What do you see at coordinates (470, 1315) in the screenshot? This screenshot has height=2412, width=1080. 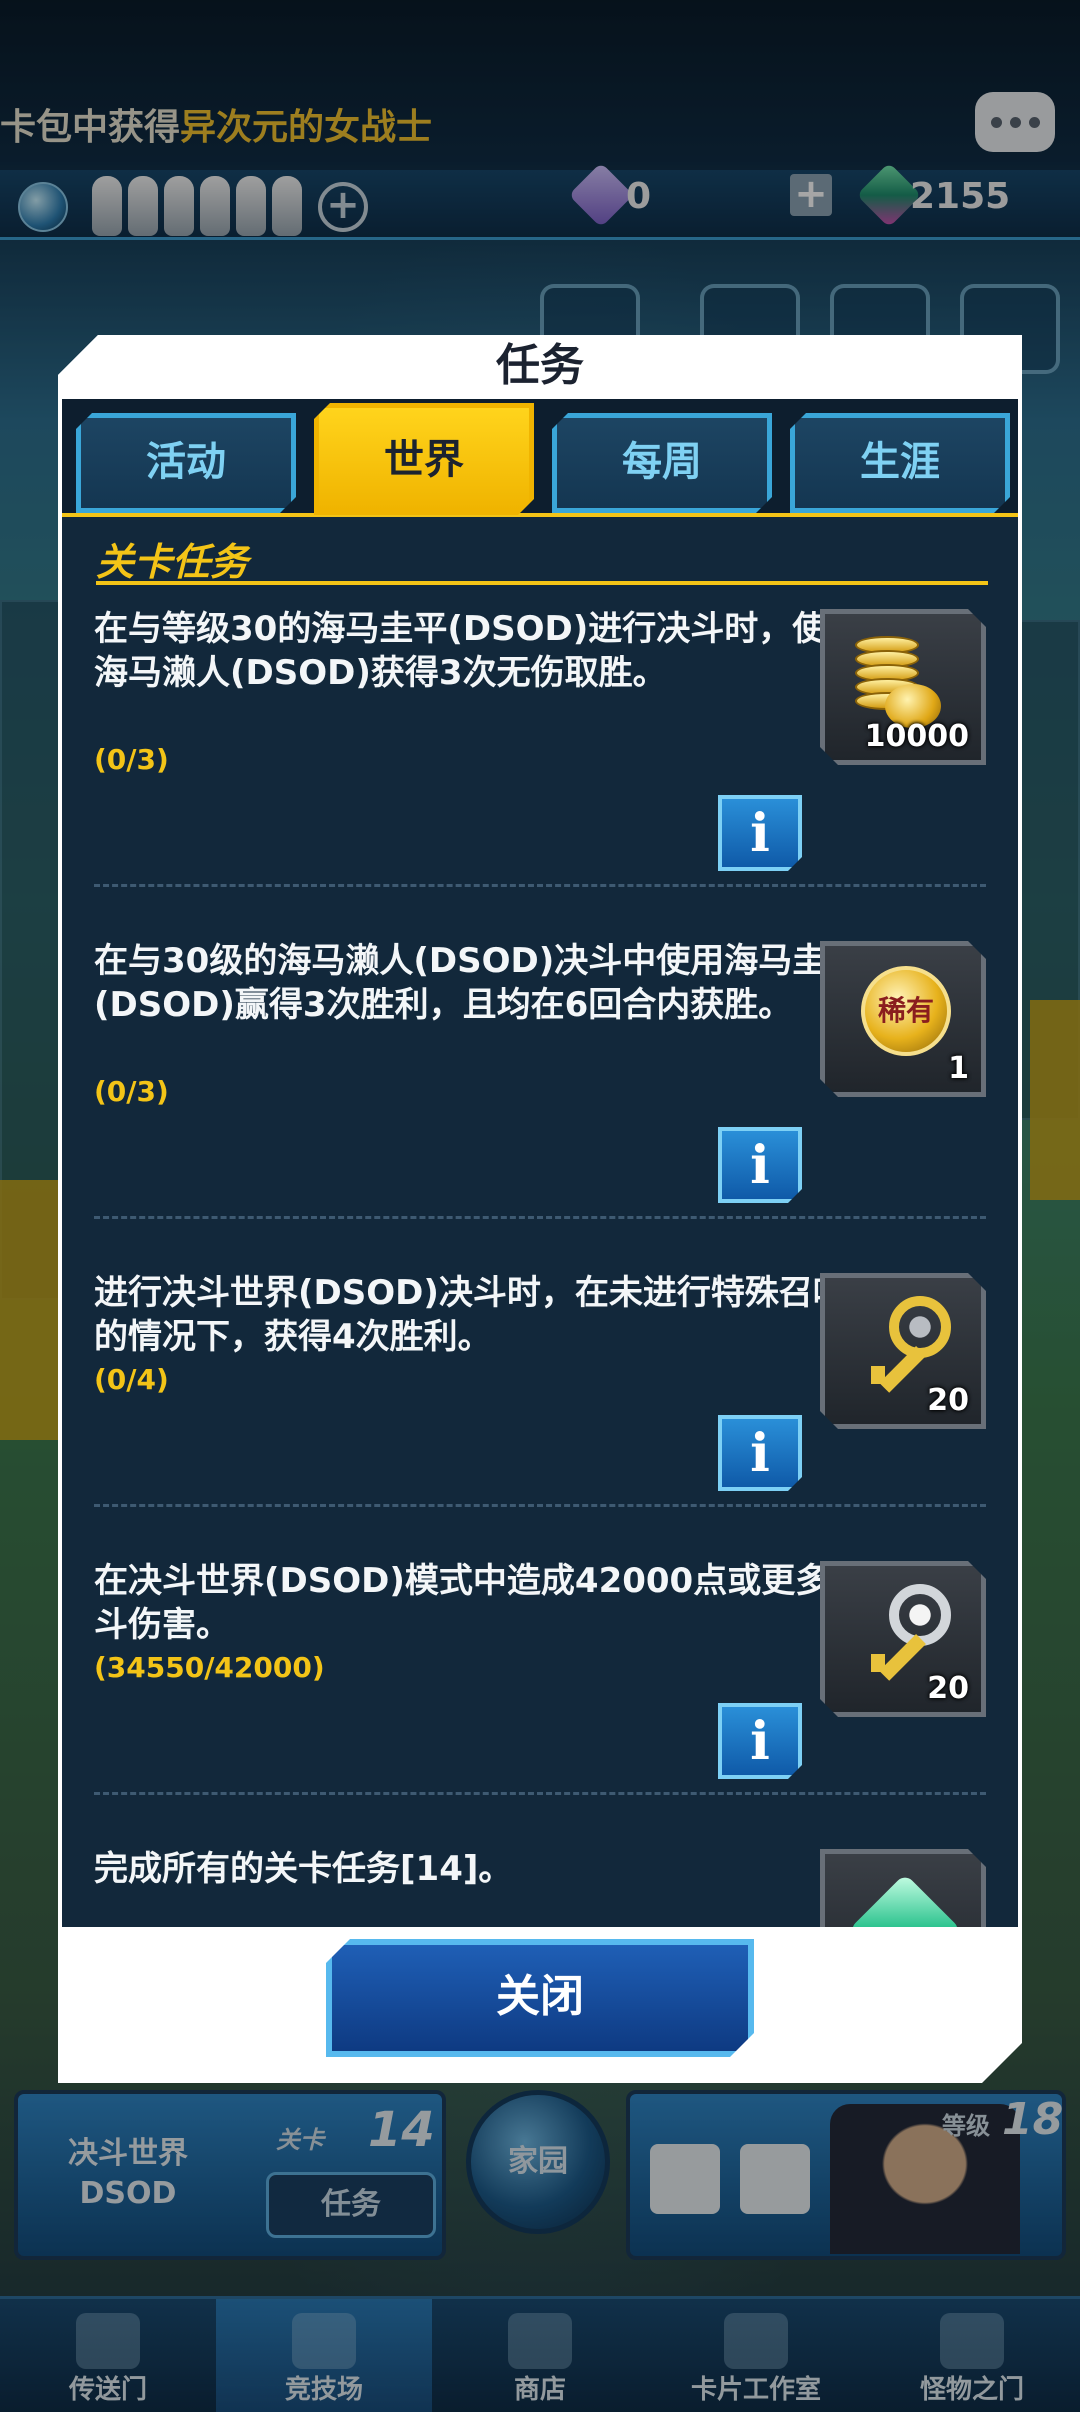 I see `mission-description: 进行决斗世界(DSOD)决斗时，在未进行特殊召唤的情况下，获得4次胜利。` at bounding box center [470, 1315].